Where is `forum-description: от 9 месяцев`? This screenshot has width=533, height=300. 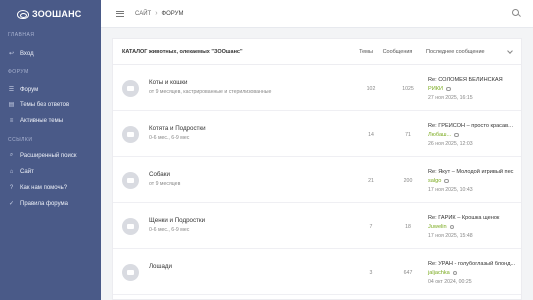 forum-description: от 9 месяцев is located at coordinates (165, 184).